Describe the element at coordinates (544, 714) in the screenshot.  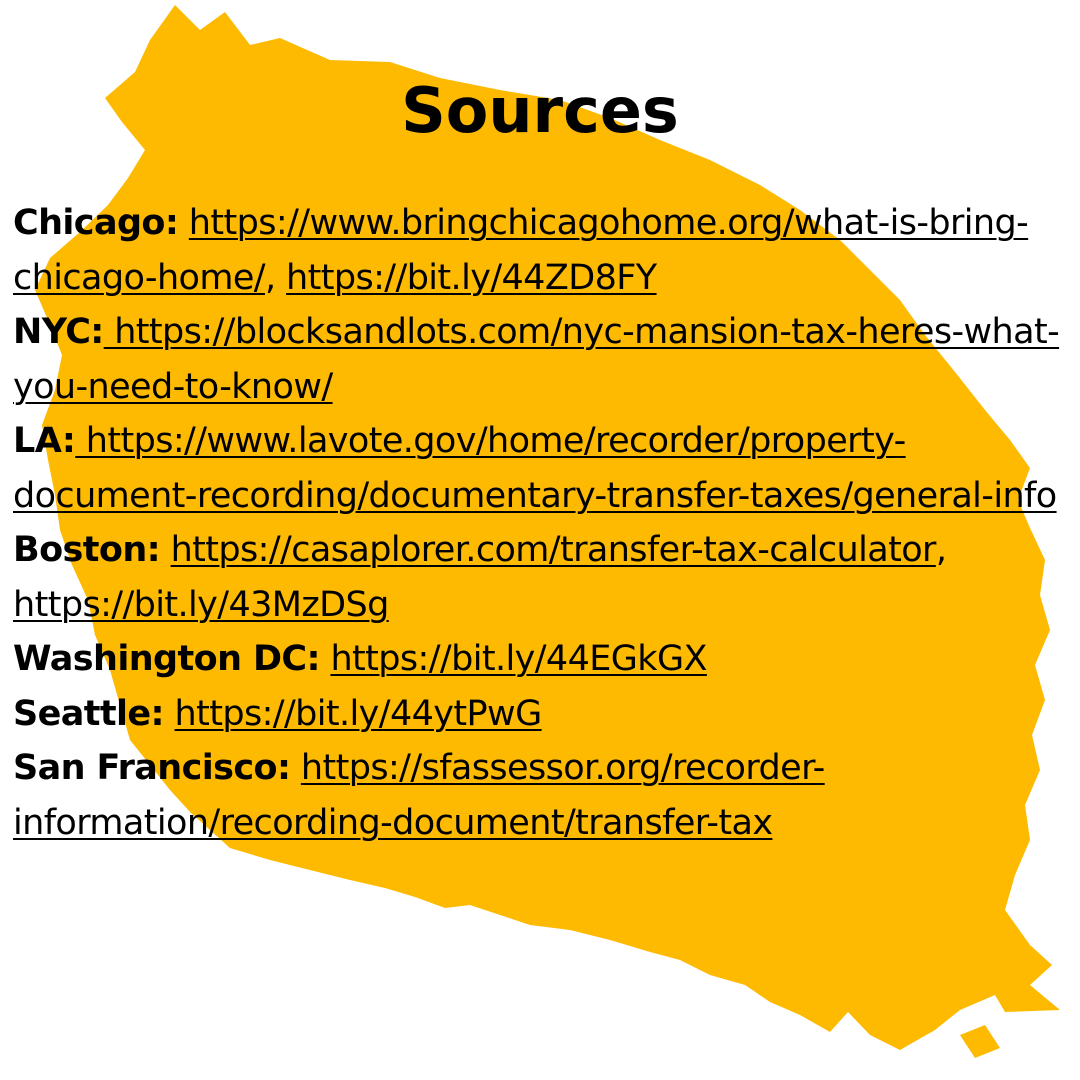
I see `source-entry-seattle: Seattle: https://bit.ly/44ytPwG` at that location.